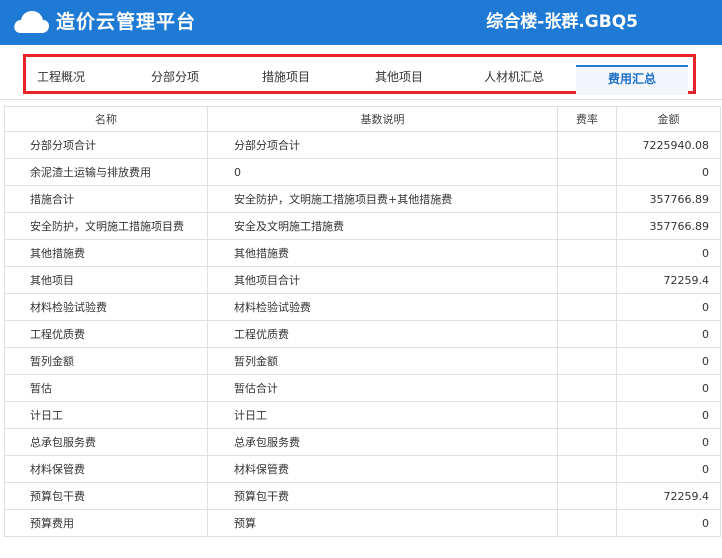 The width and height of the screenshot is (722, 558). What do you see at coordinates (382, 280) in the screenshot?
I see `cell-basis: 其他项目合计` at bounding box center [382, 280].